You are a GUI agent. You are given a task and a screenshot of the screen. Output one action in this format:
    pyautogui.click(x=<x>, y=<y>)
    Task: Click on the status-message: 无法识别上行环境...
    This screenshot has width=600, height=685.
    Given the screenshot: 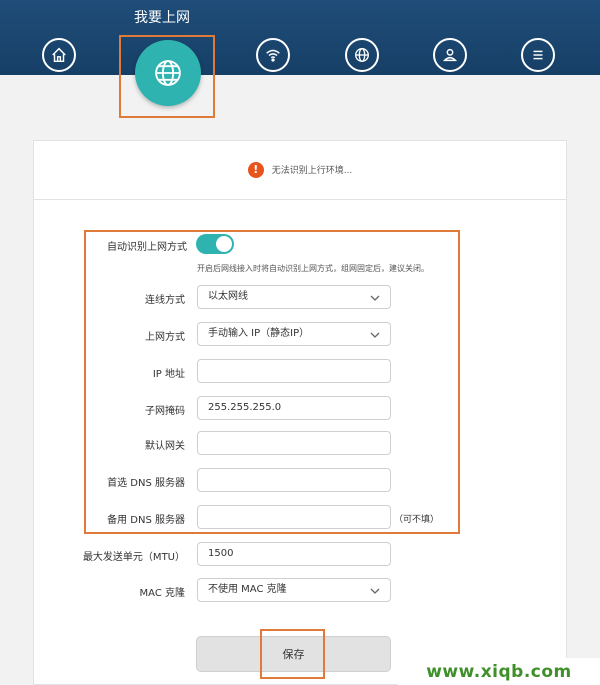 What is the action you would take?
    pyautogui.click(x=312, y=171)
    